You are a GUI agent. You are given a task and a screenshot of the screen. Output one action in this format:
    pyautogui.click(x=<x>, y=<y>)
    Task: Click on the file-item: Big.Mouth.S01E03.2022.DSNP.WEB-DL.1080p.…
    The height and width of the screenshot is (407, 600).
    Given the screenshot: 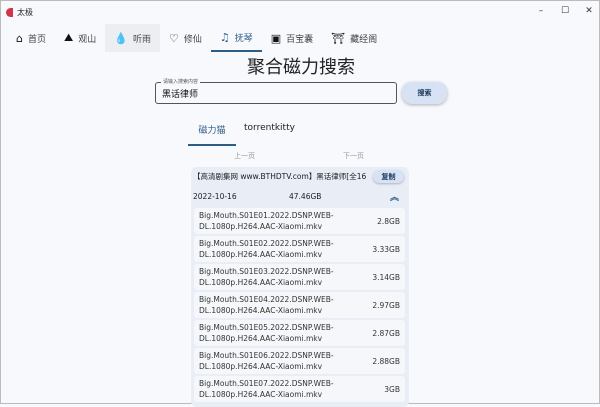 What is the action you would take?
    pyautogui.click(x=299, y=277)
    